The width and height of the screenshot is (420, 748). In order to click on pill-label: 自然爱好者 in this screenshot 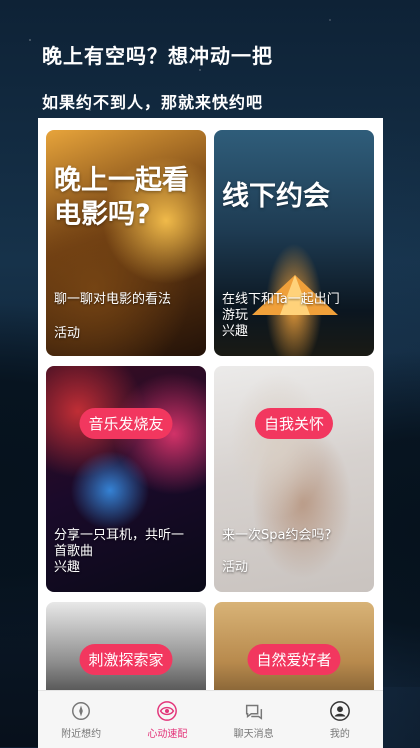, I will do `click(294, 659)`.